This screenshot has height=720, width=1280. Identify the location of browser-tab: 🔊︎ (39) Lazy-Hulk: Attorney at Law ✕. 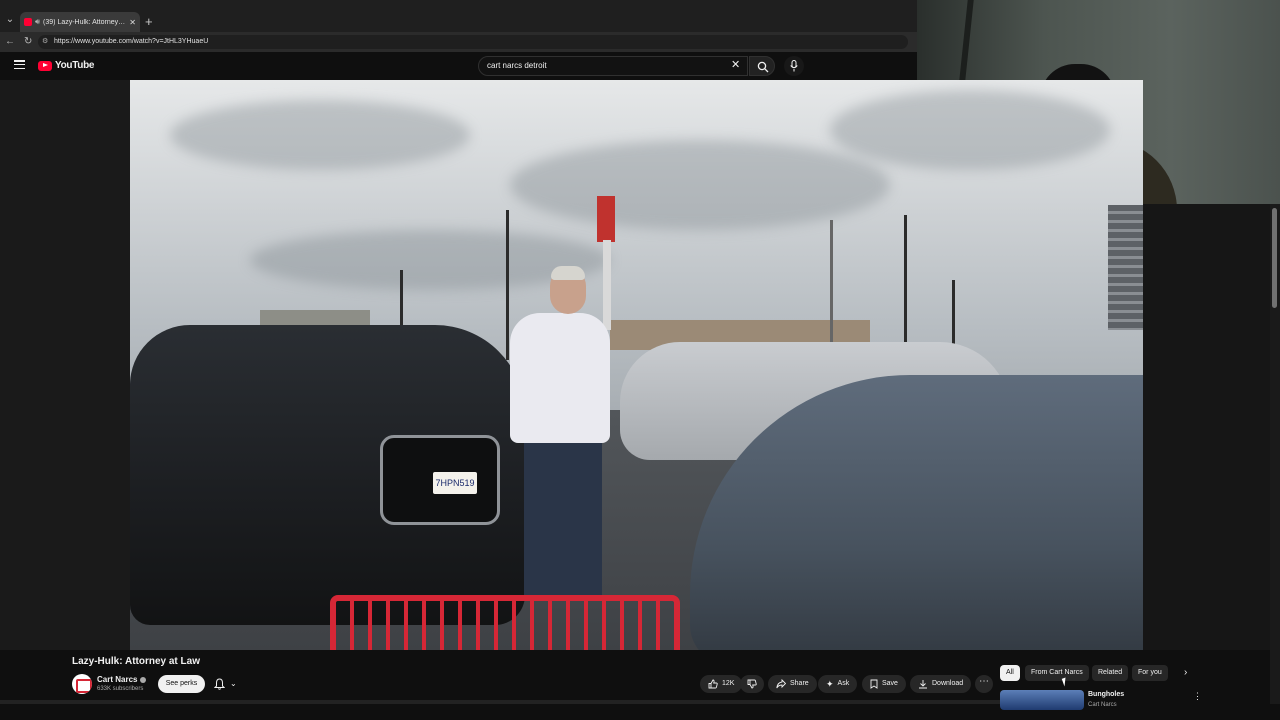
(80, 22).